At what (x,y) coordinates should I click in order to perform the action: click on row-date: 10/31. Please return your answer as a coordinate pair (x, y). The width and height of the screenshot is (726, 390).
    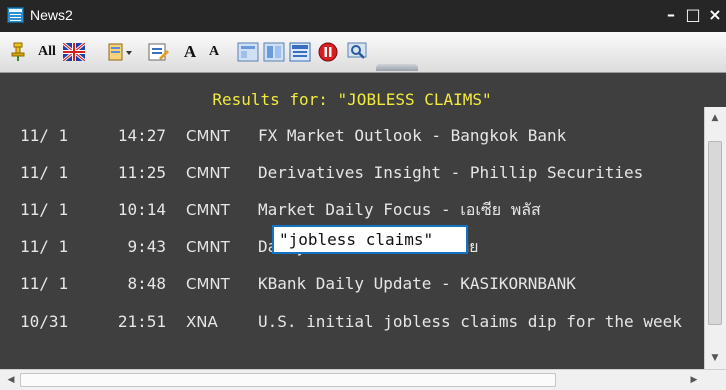
    Looking at the image, I should click on (44, 321).